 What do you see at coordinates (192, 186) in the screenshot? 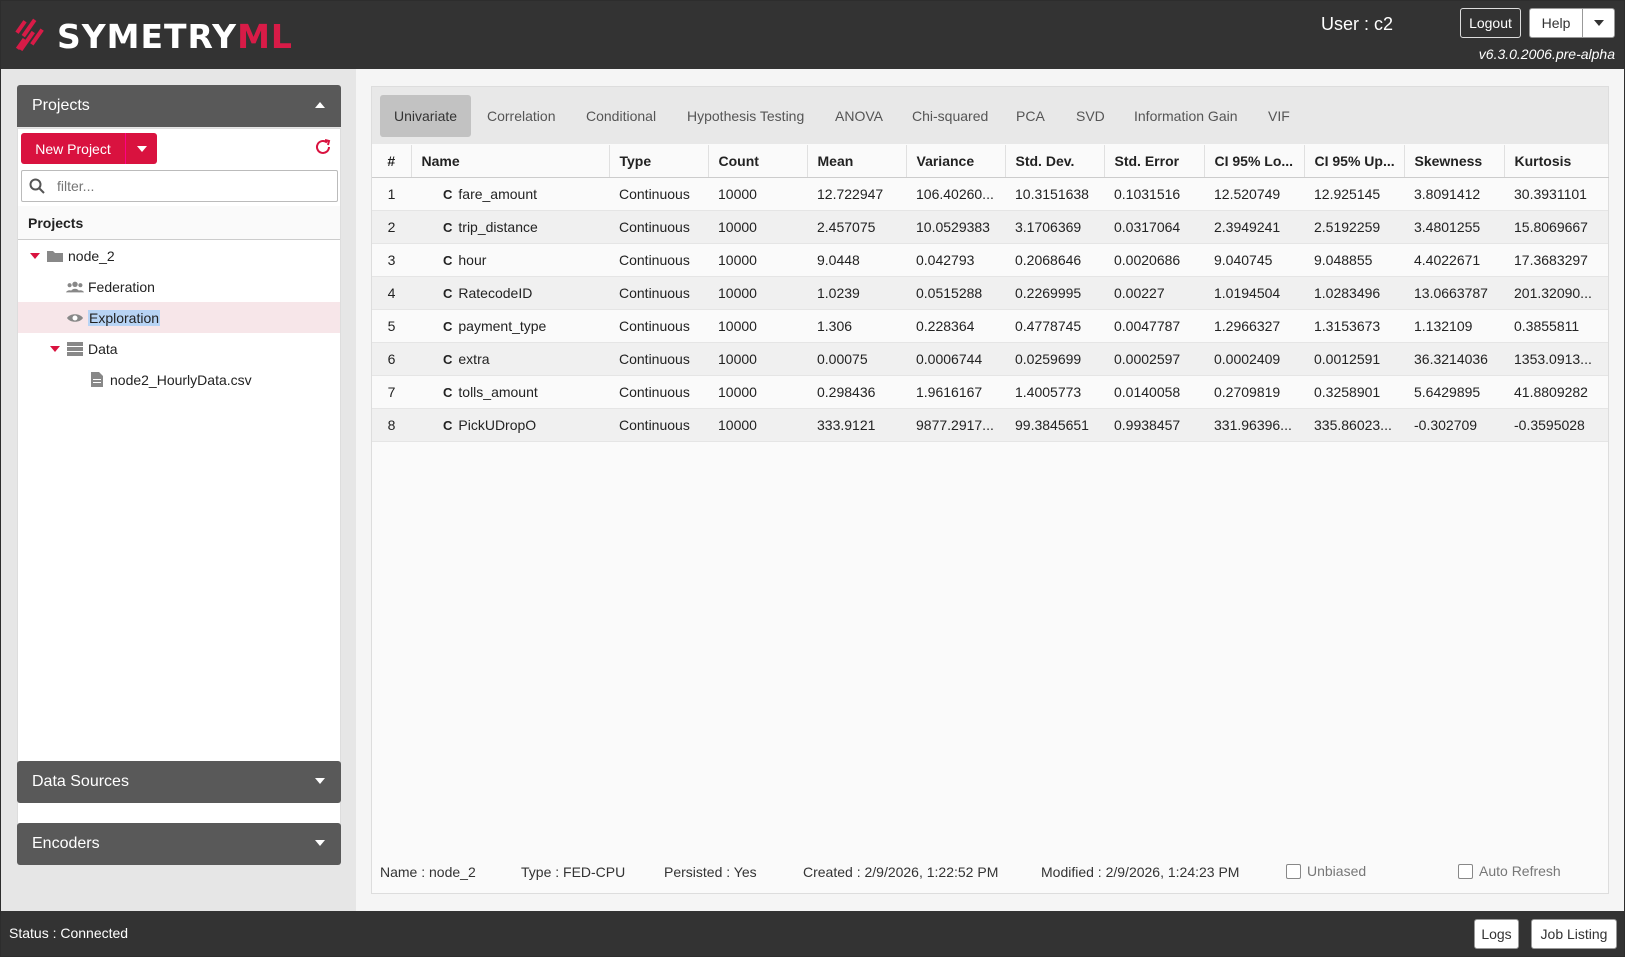
I see `filter-input` at bounding box center [192, 186].